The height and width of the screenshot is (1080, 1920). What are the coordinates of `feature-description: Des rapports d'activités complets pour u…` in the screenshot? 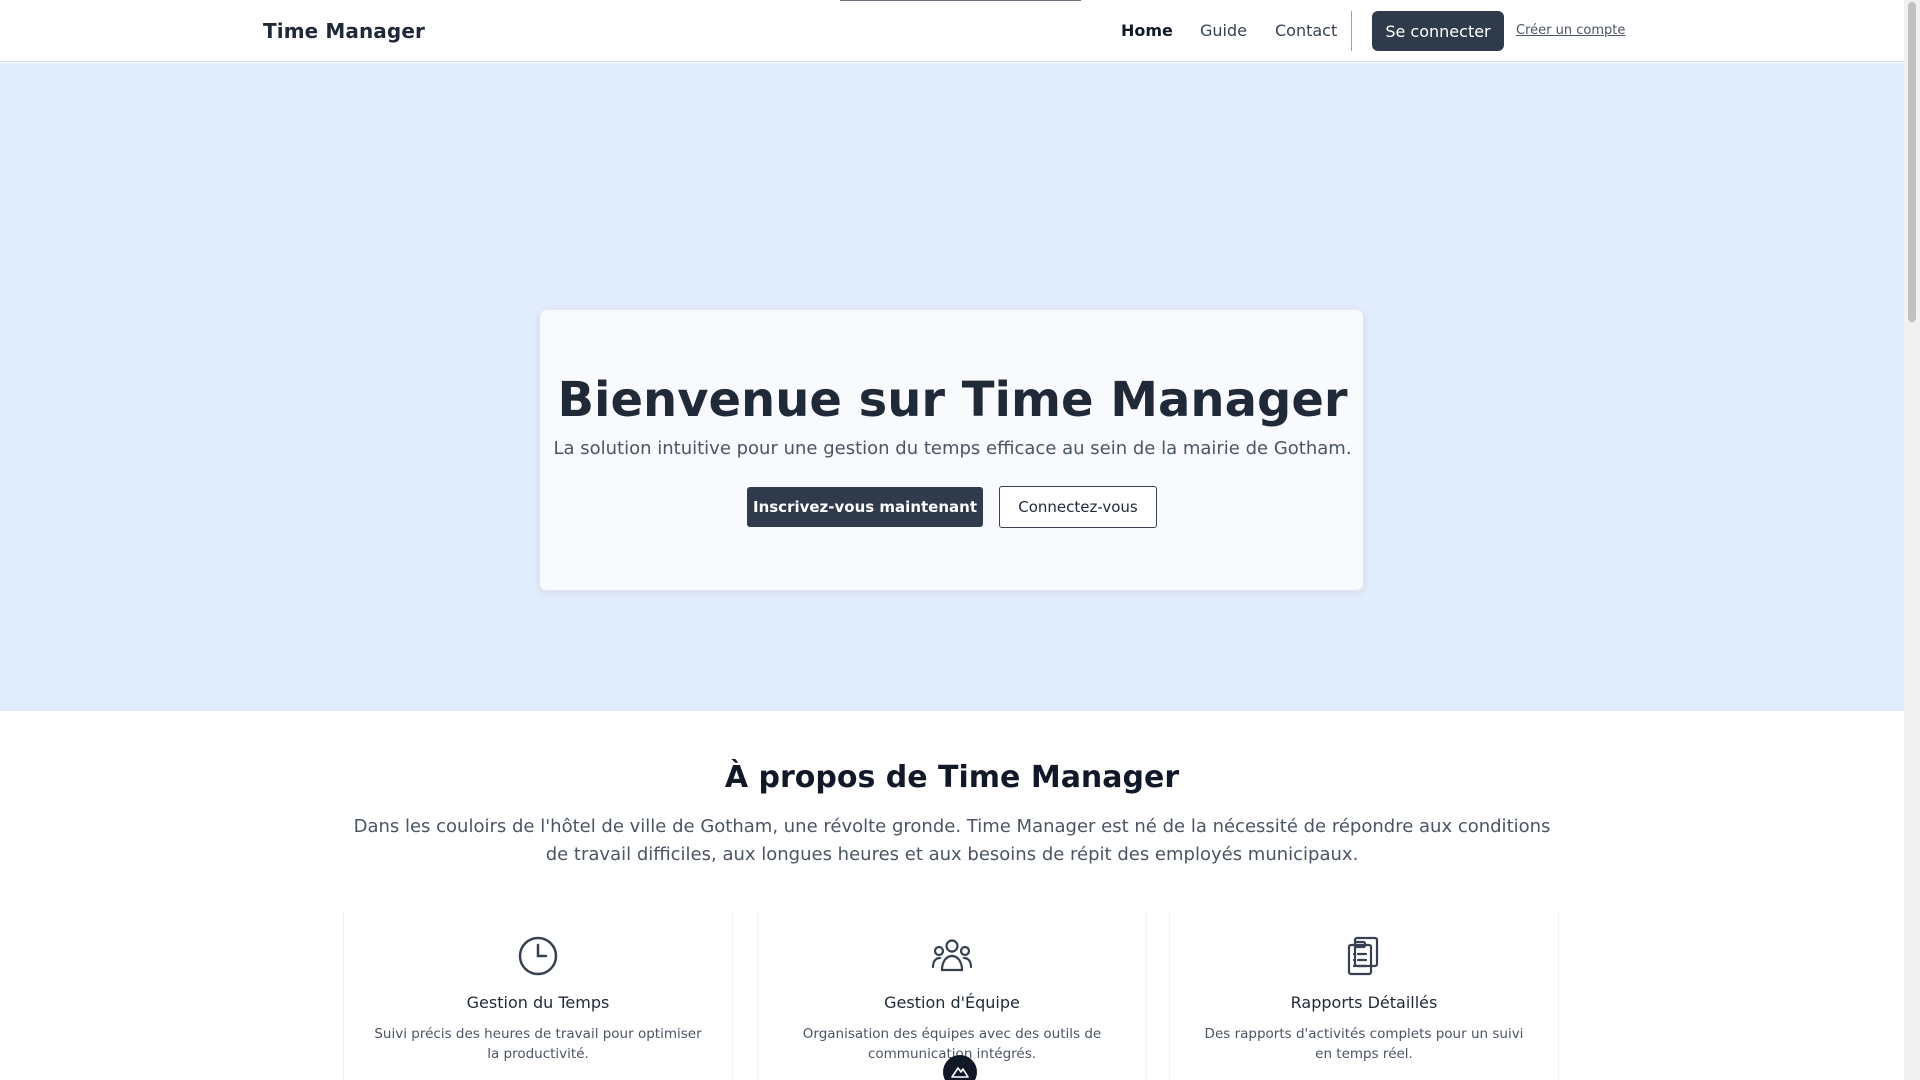 It's located at (1364, 1044).